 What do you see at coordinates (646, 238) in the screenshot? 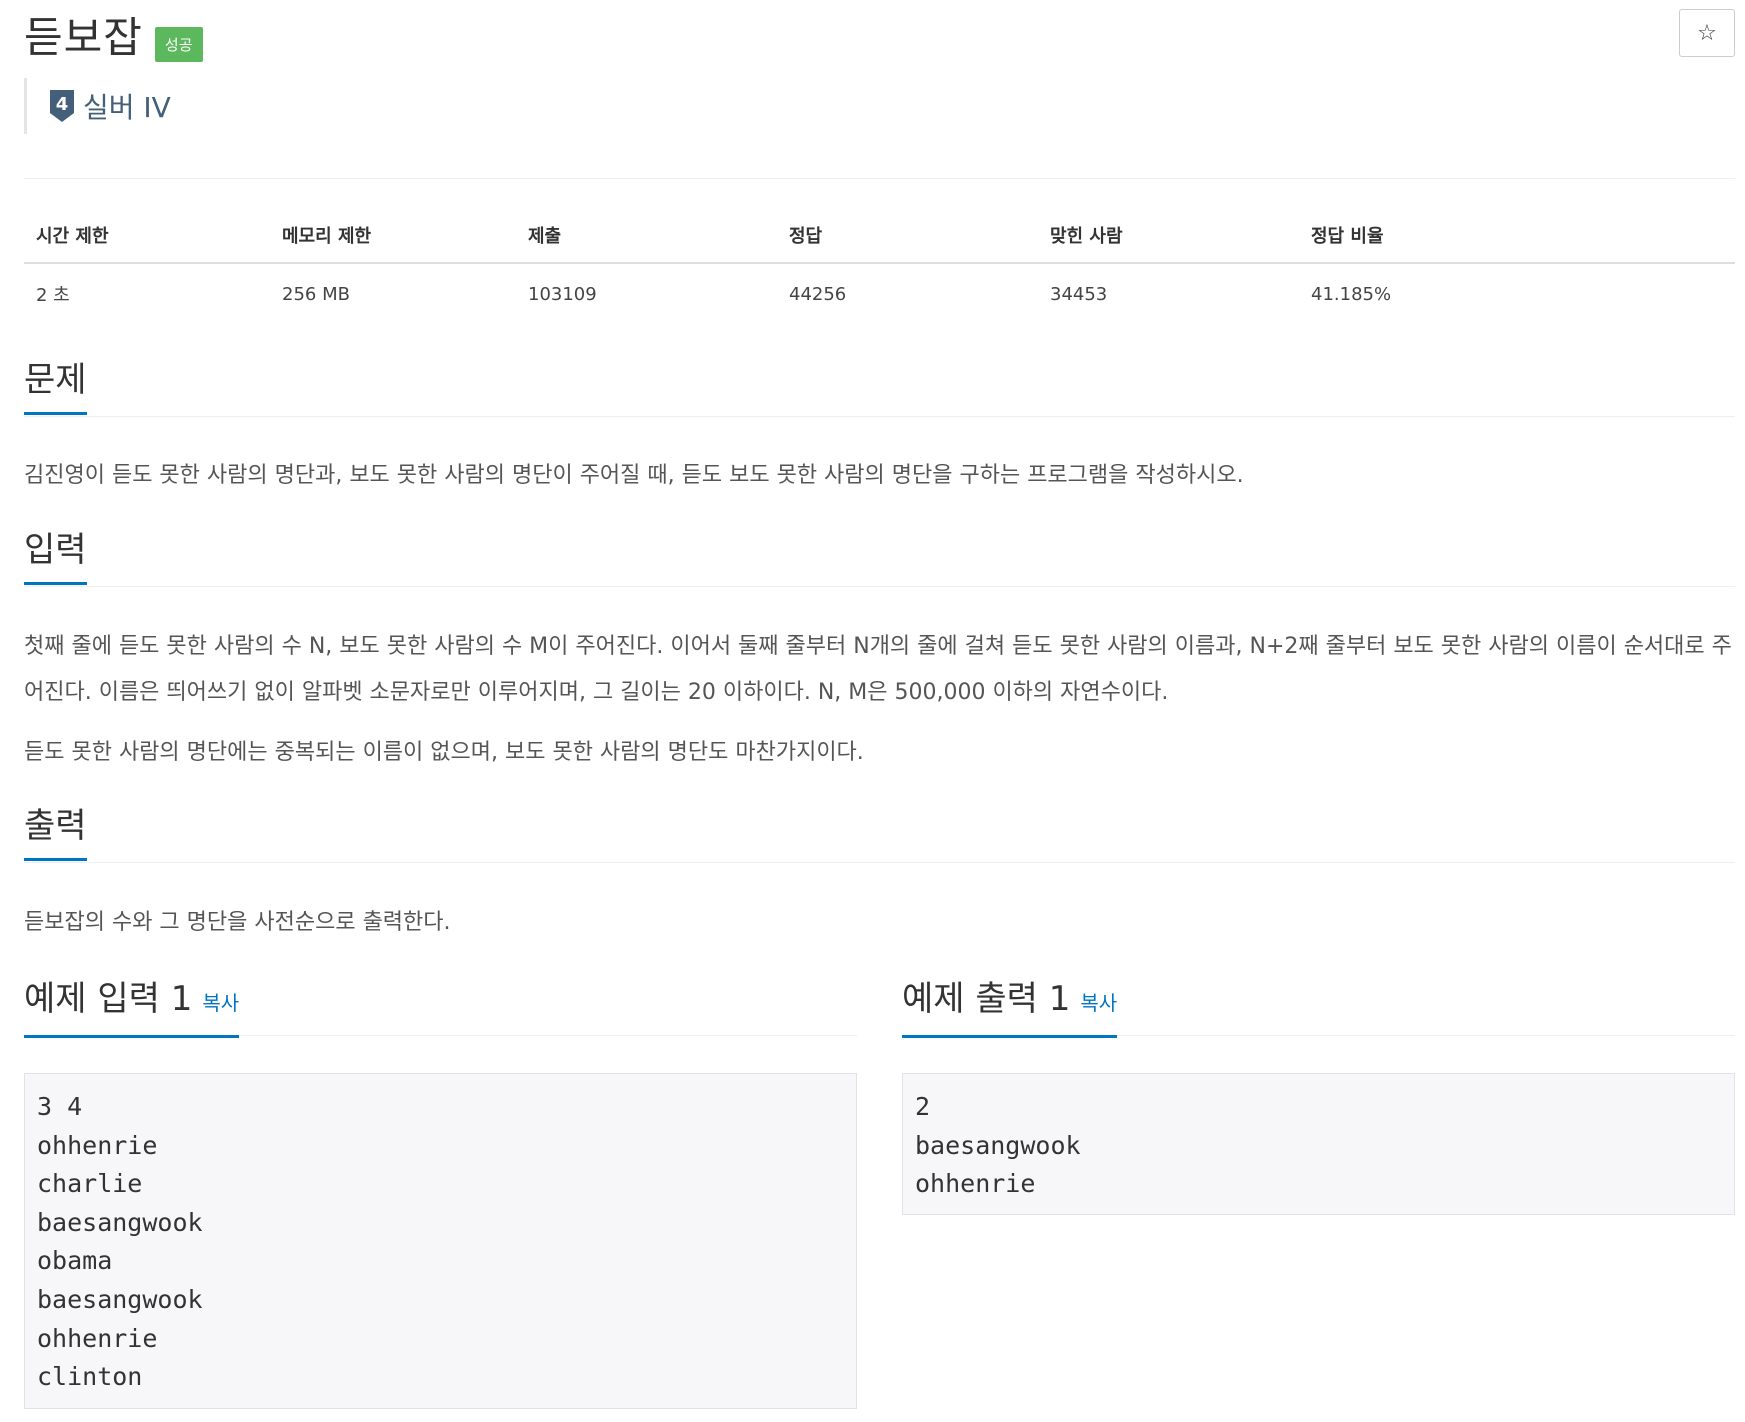
I see `submissions-header: 제출` at bounding box center [646, 238].